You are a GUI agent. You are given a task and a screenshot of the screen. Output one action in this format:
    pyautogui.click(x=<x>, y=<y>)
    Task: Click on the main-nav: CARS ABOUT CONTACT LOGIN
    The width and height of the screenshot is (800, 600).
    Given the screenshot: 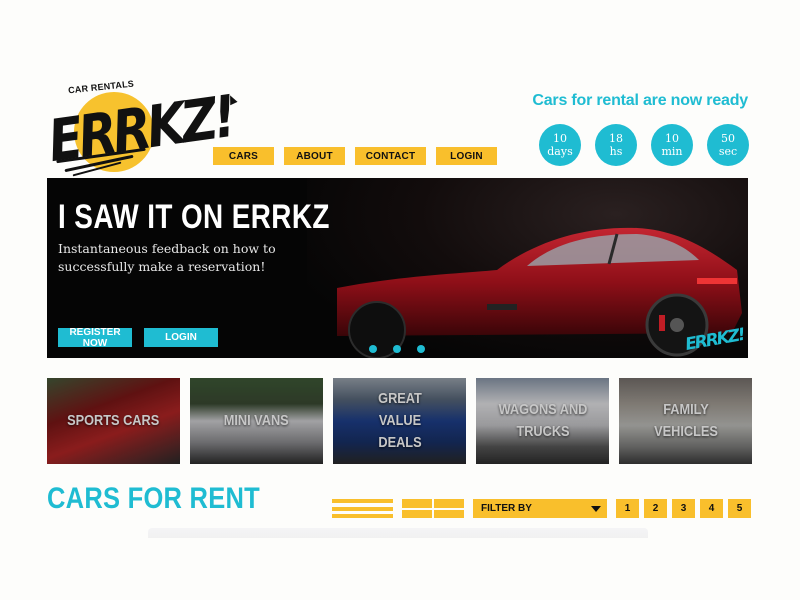 What is the action you would take?
    pyautogui.click(x=355, y=156)
    